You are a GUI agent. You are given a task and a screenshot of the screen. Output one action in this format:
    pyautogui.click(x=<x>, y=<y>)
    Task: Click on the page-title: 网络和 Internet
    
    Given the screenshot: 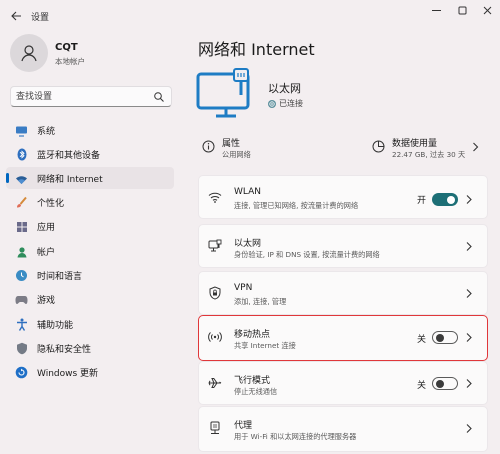 What is the action you would take?
    pyautogui.click(x=256, y=49)
    